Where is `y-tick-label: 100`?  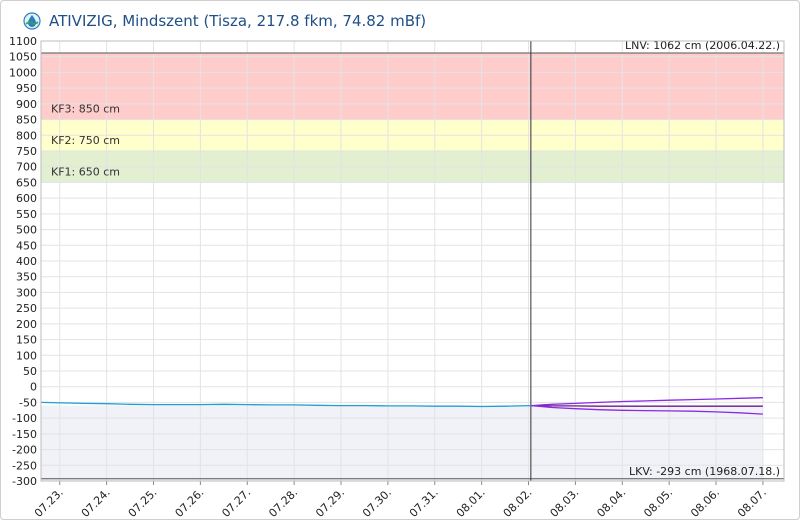
y-tick-label: 100 is located at coordinates (26, 355).